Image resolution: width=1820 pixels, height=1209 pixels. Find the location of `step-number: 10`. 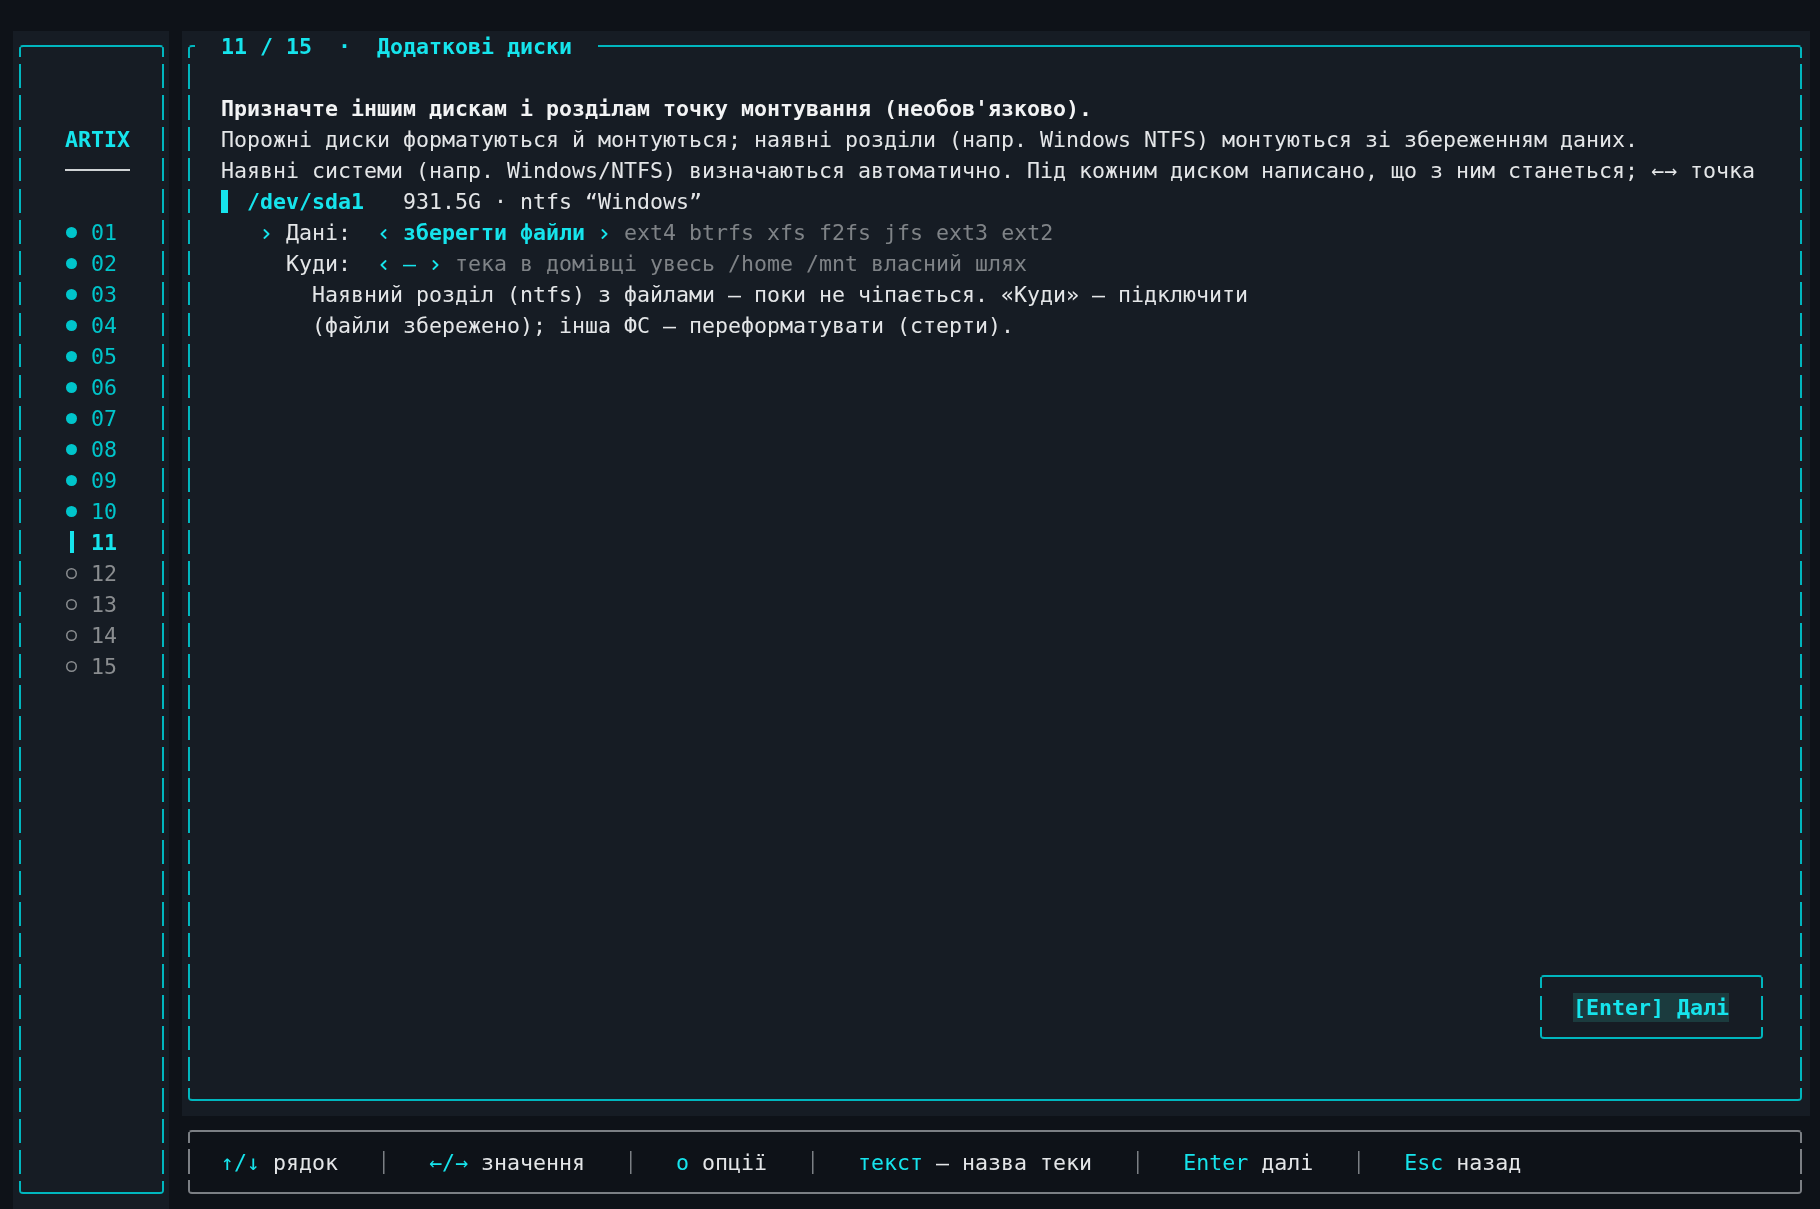

step-number: 10 is located at coordinates (104, 511).